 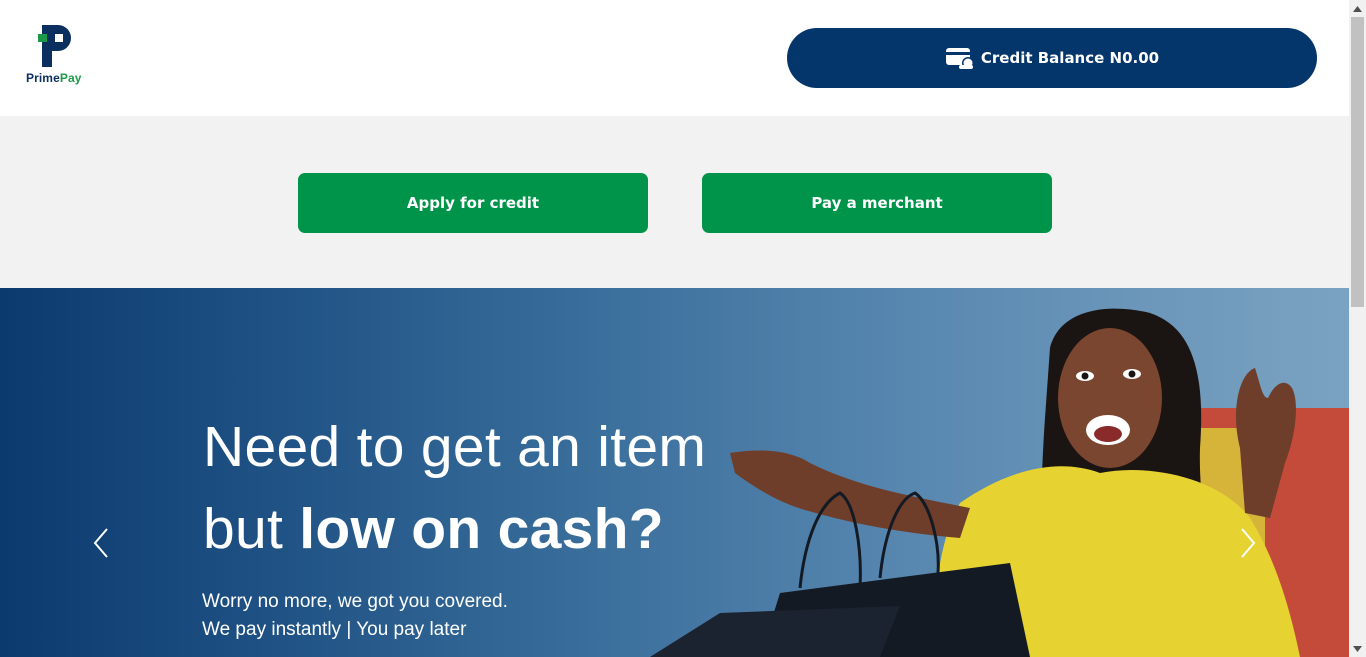 What do you see at coordinates (355, 601) in the screenshot?
I see `hero-subtext-line1: Worry no more, we got you covered.` at bounding box center [355, 601].